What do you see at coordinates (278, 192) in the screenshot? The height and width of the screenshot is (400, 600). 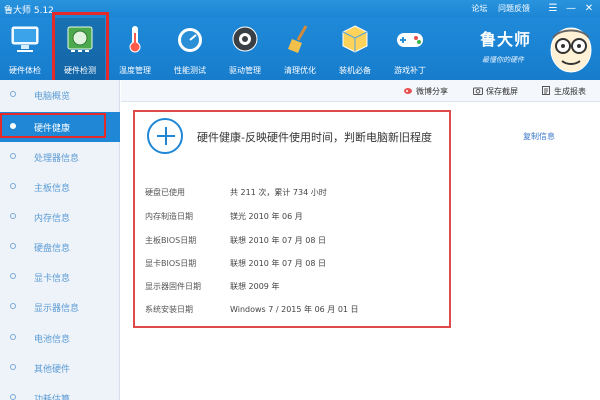 I see `info-value: 共 211 次，累计 734 小时` at bounding box center [278, 192].